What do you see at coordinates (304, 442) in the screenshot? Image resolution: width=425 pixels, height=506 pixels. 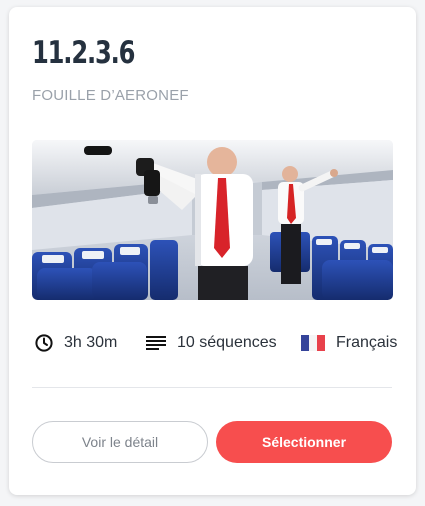 I see `select-button: Sélectionner` at bounding box center [304, 442].